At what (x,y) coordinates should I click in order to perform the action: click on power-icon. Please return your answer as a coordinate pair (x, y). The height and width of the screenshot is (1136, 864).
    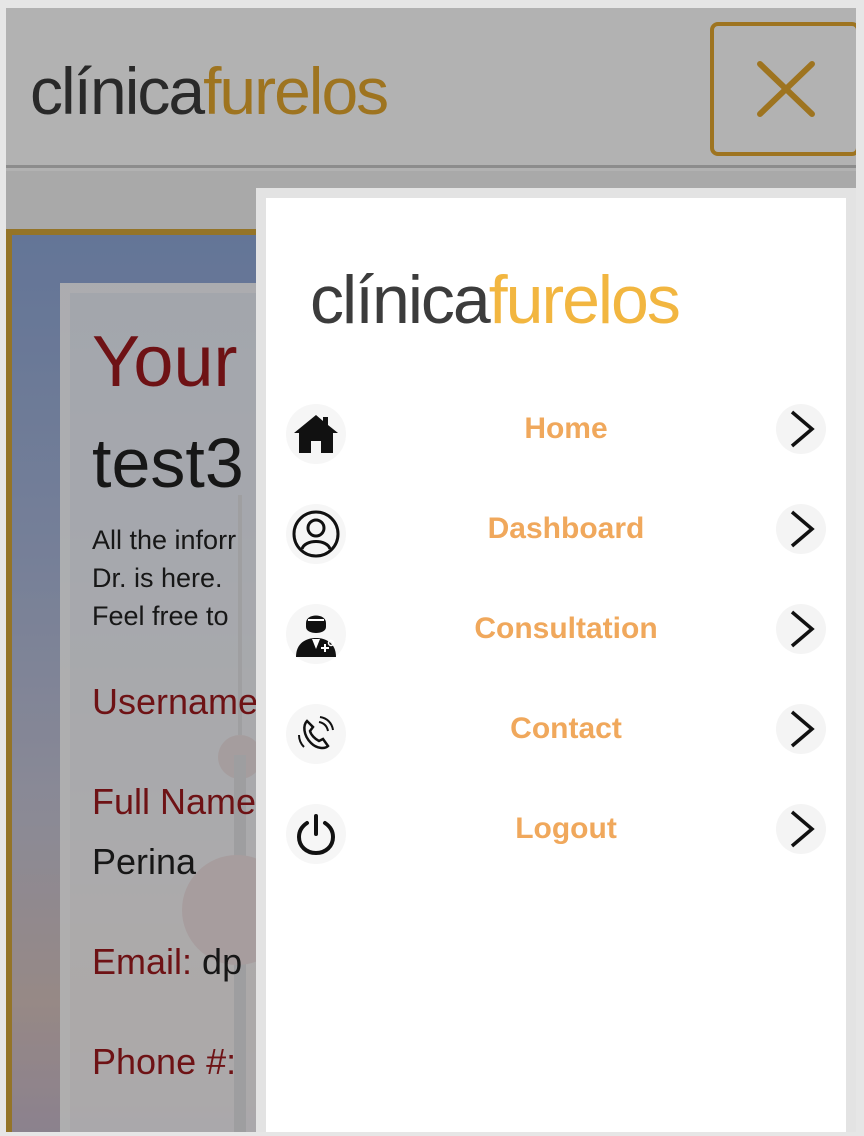
    Looking at the image, I should click on (316, 834).